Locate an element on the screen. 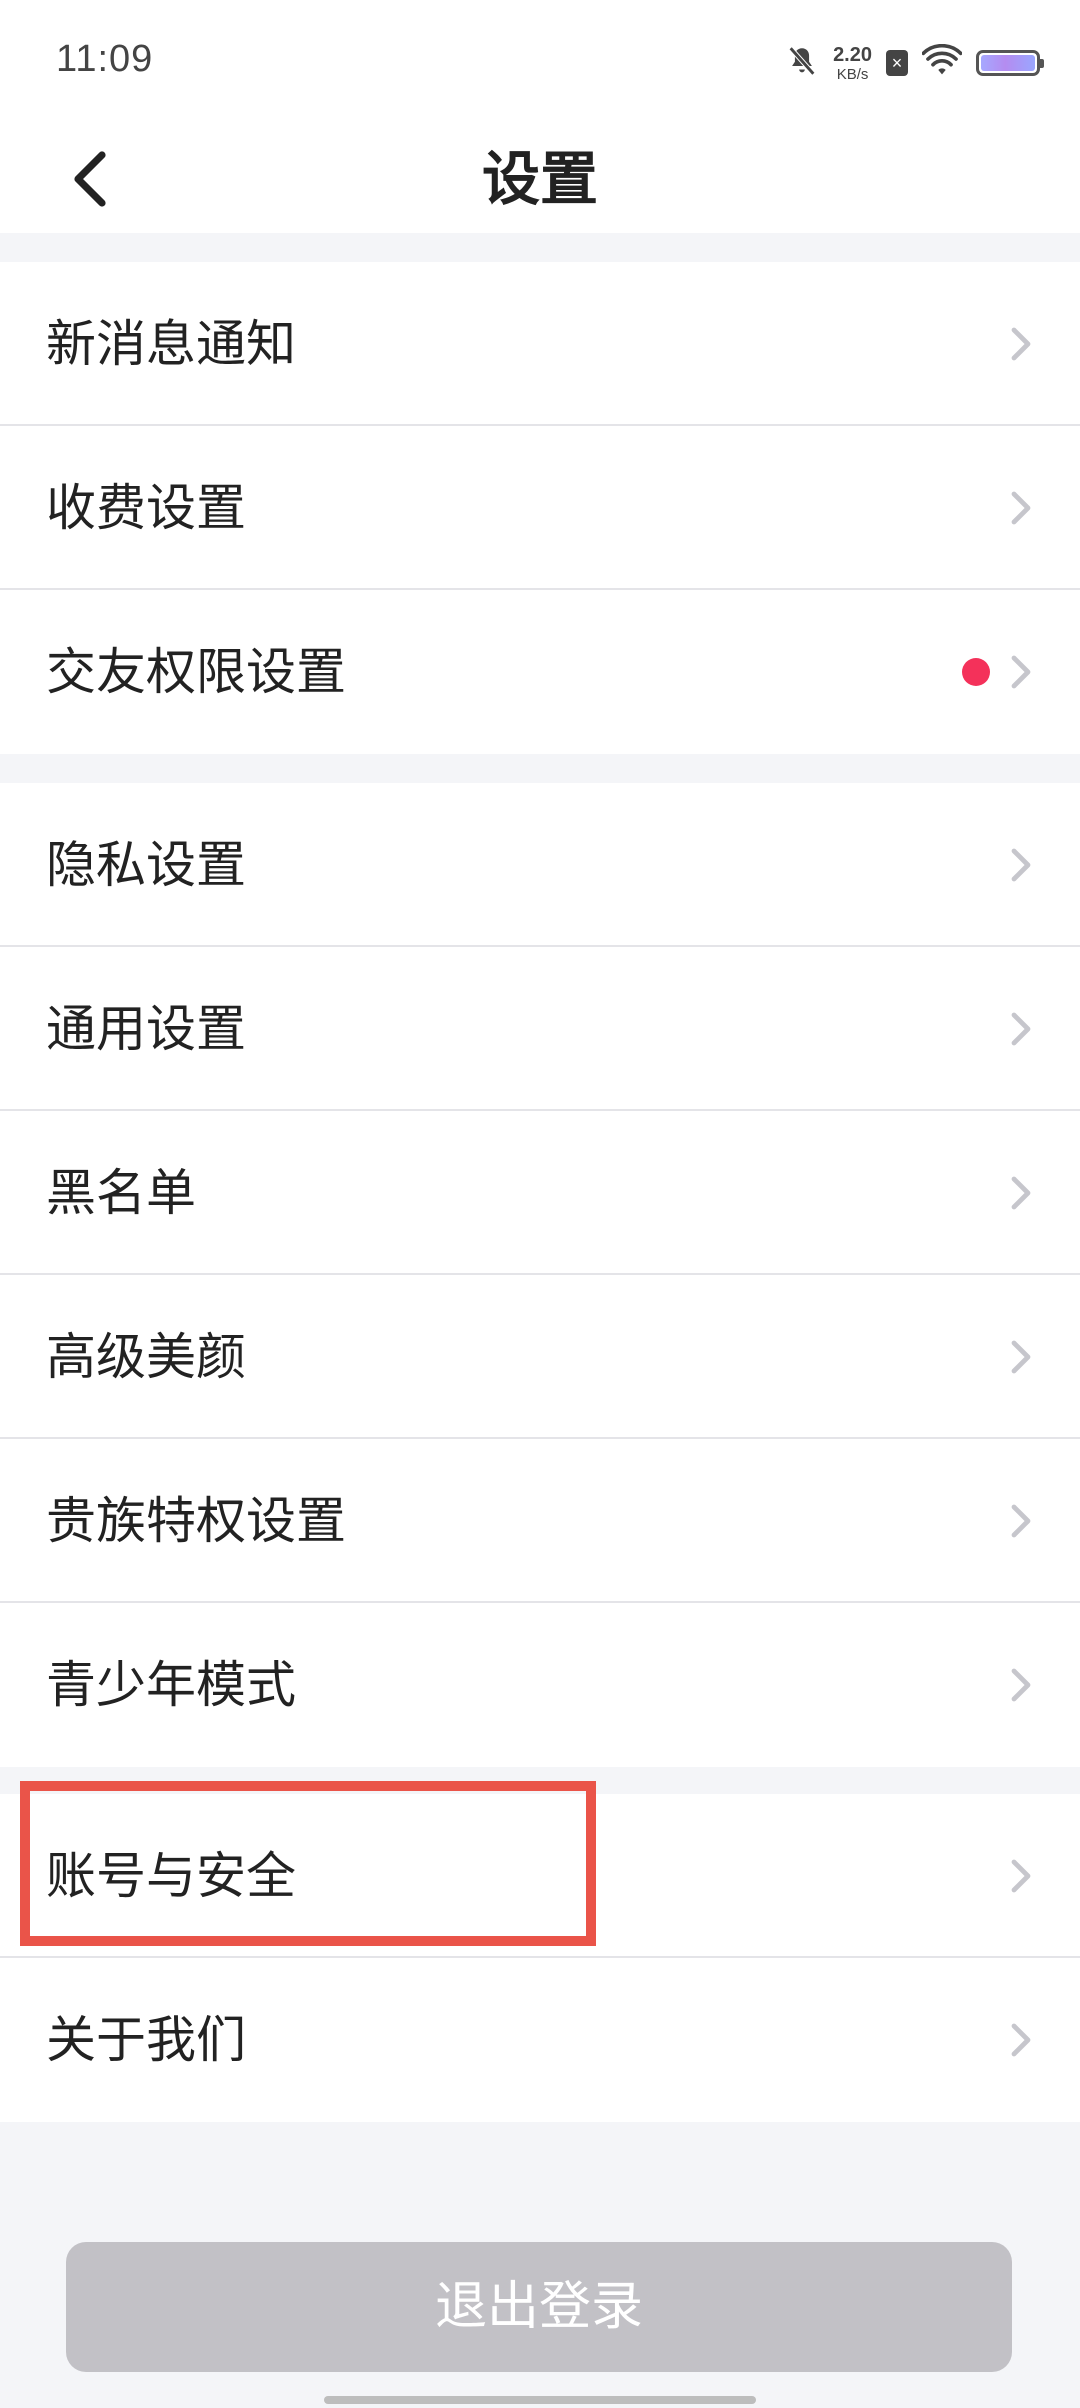 The image size is (1080, 2408). settings-row-advanced-beauty: 高级美颜 is located at coordinates (540, 1357).